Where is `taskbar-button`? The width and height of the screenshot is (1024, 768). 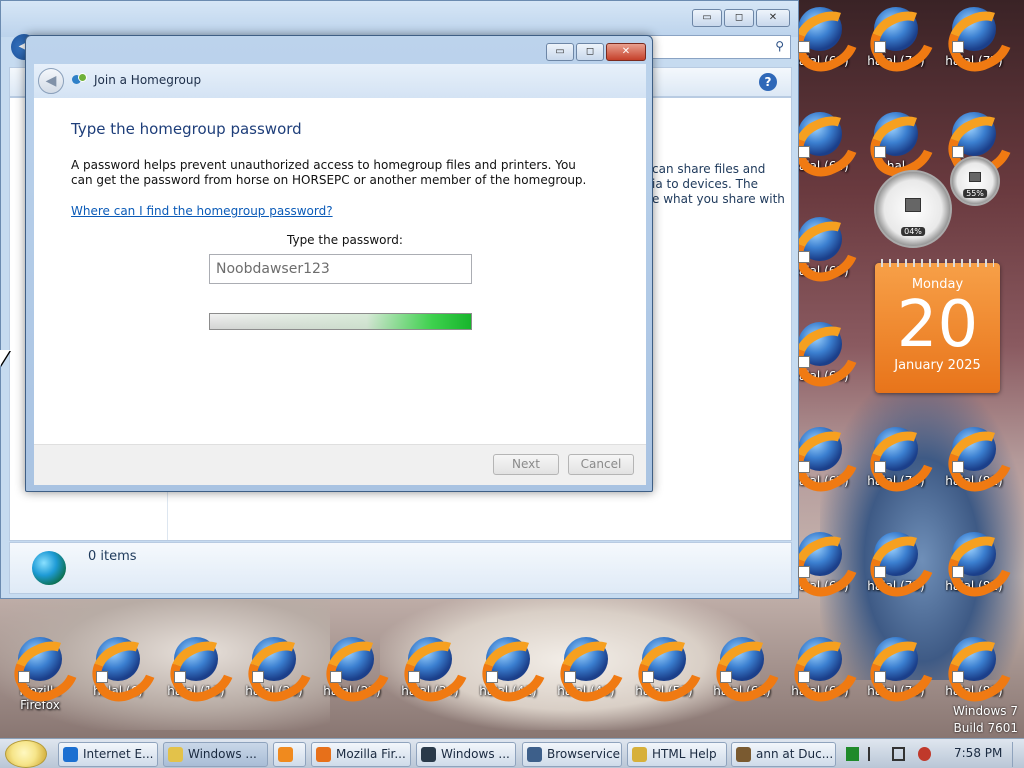 taskbar-button is located at coordinates (289, 754).